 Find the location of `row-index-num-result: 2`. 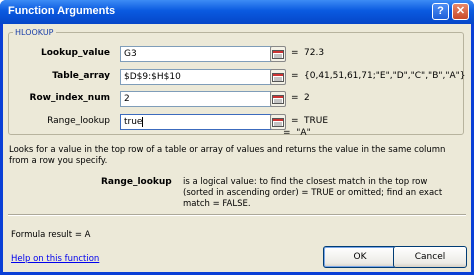

row-index-num-result: 2 is located at coordinates (307, 98).